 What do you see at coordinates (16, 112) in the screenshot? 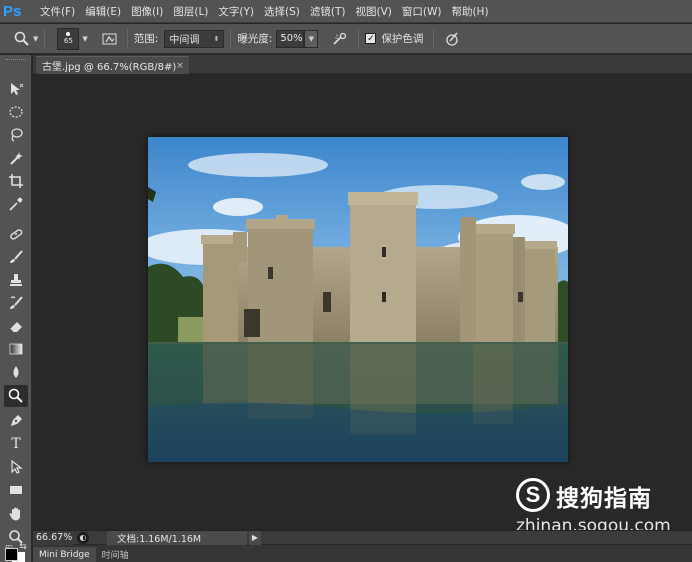
I see `marquee-icon` at bounding box center [16, 112].